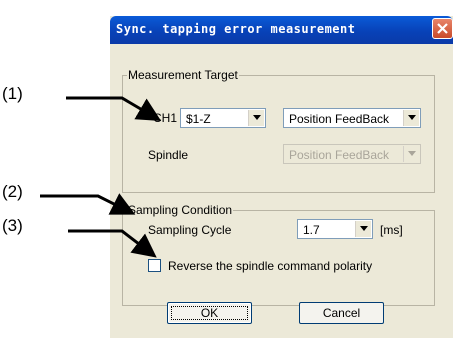 Image resolution: width=453 pixels, height=338 pixels. Describe the element at coordinates (101, 177) in the screenshot. I see `callout-arrows` at that location.